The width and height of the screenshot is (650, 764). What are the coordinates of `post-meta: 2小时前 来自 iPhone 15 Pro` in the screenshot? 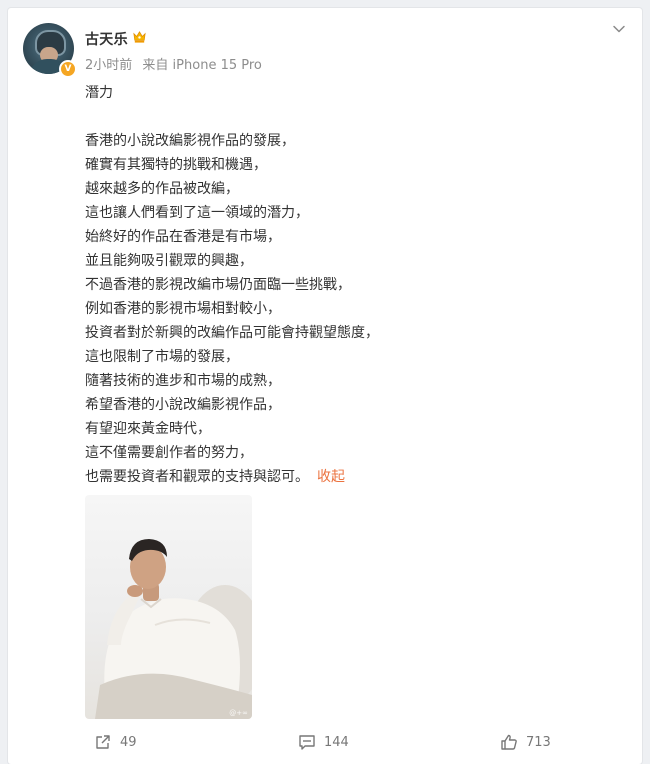 It's located at (173, 63).